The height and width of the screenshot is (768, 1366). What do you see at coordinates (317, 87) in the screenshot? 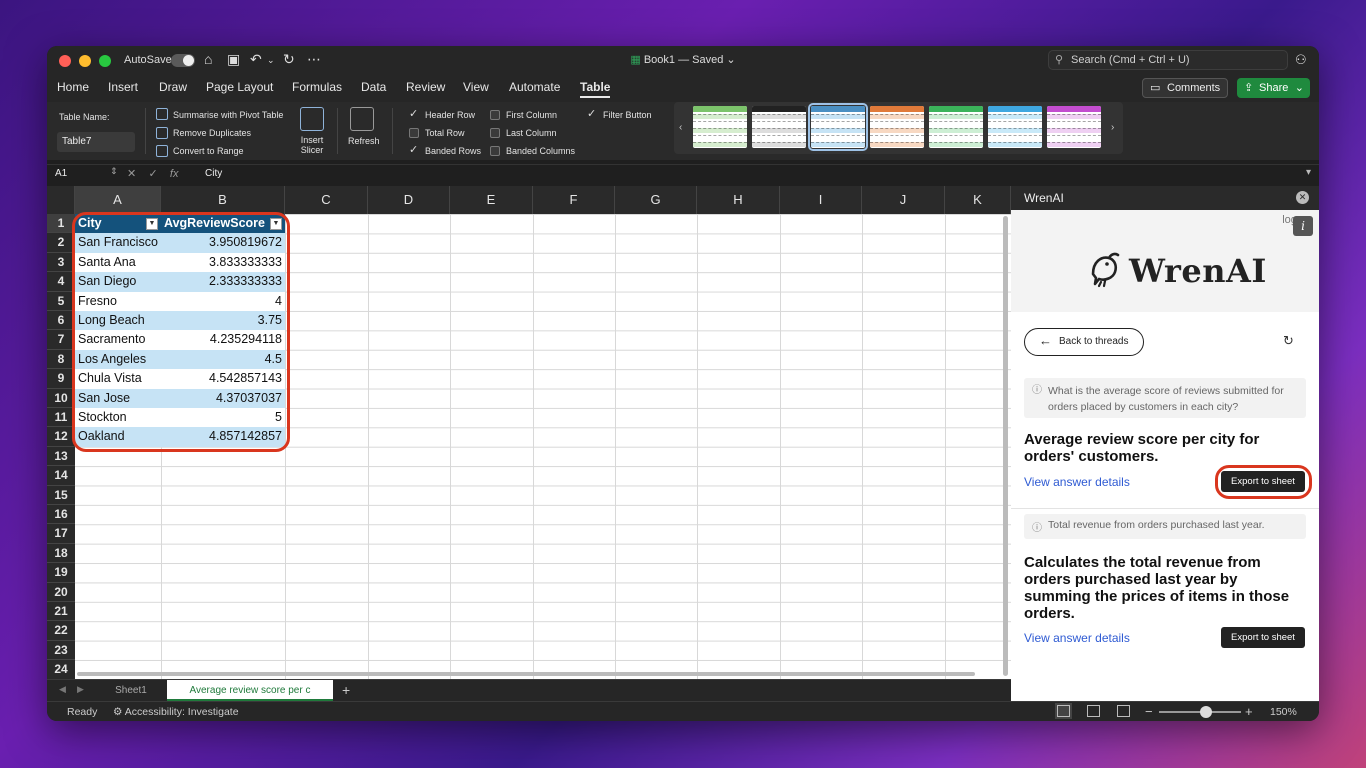
I see `tab-formulas: Formulas` at bounding box center [317, 87].